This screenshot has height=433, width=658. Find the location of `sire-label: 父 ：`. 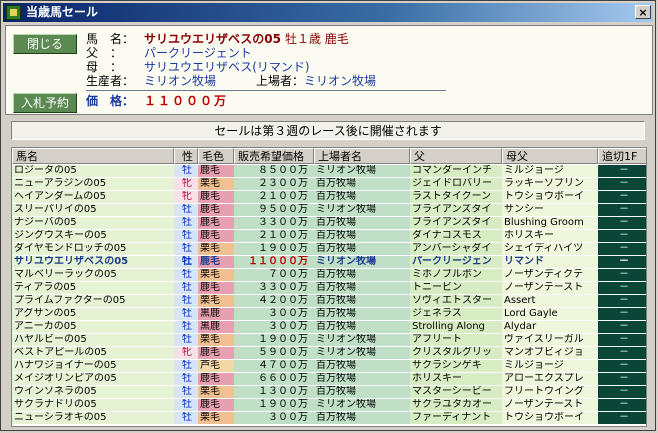

sire-label: 父 ： is located at coordinates (104, 53).